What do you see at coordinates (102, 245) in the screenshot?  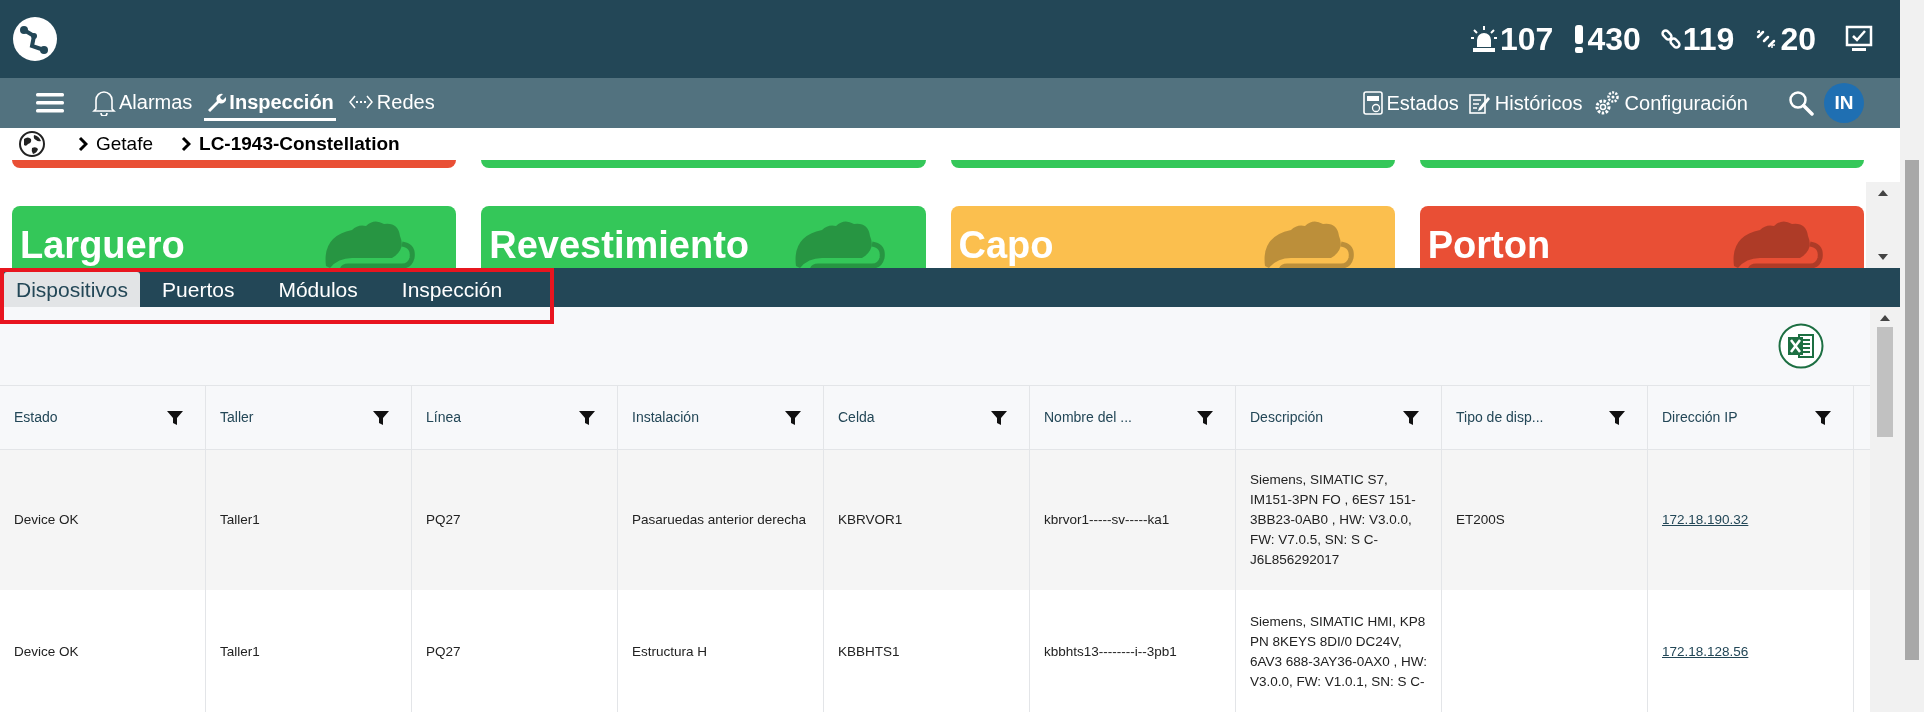 I see `card-title: Larguero` at bounding box center [102, 245].